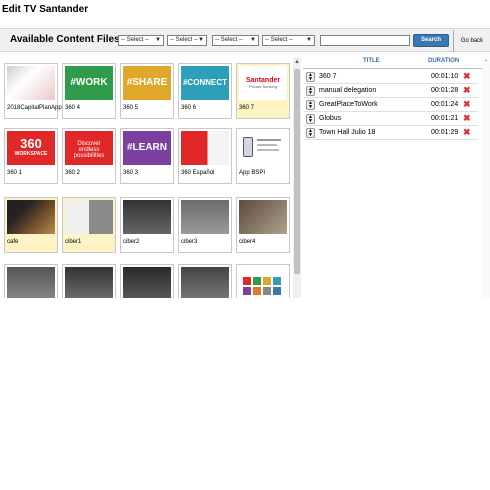  I want to click on playlist-row-title: GreatPlaceToWork, so click(348, 104).